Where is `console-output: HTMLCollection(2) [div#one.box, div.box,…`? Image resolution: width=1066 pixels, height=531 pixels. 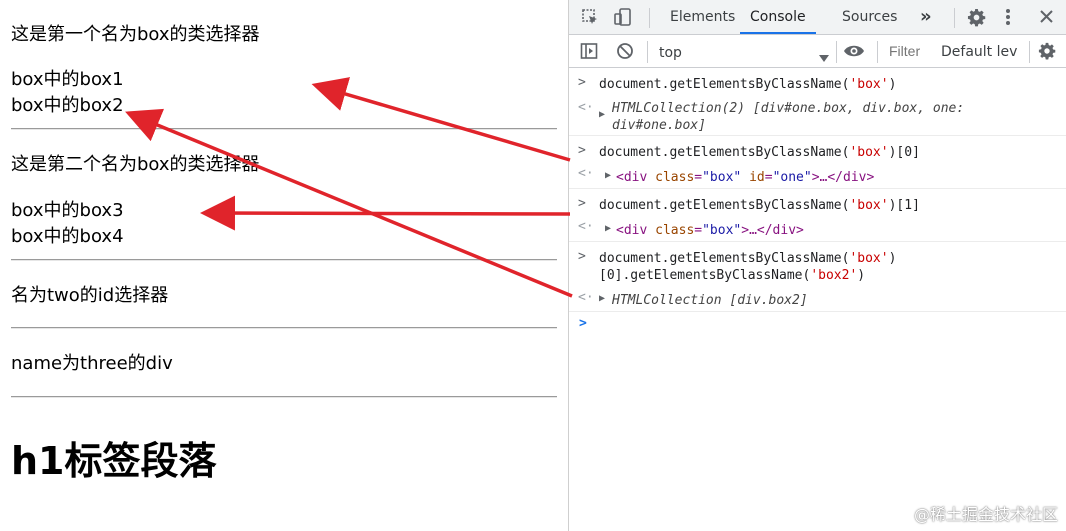 console-output: HTMLCollection(2) [div#one.box, div.box,… is located at coordinates (788, 117).